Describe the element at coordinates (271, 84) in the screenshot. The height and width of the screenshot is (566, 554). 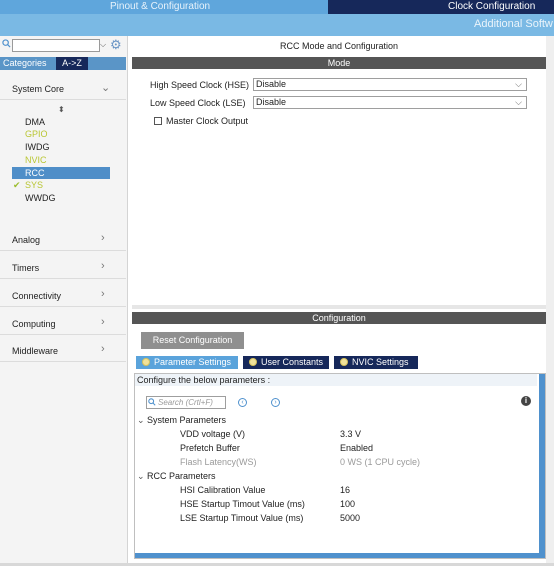
I see `hse-value: Disable` at that location.